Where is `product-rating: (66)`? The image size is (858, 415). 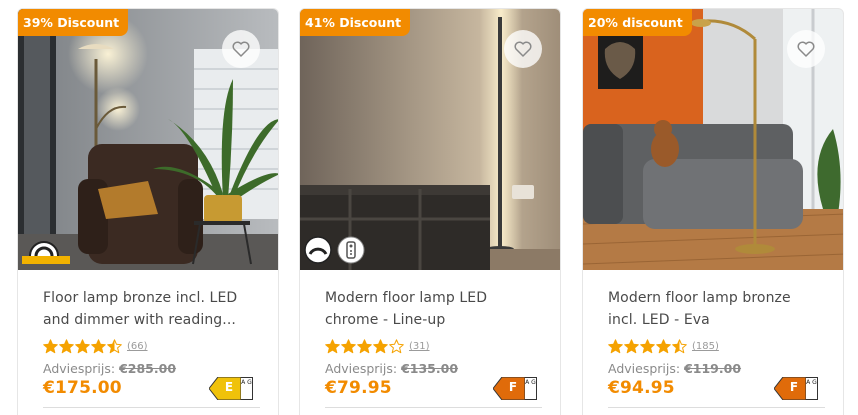
product-rating: (66) is located at coordinates (95, 346).